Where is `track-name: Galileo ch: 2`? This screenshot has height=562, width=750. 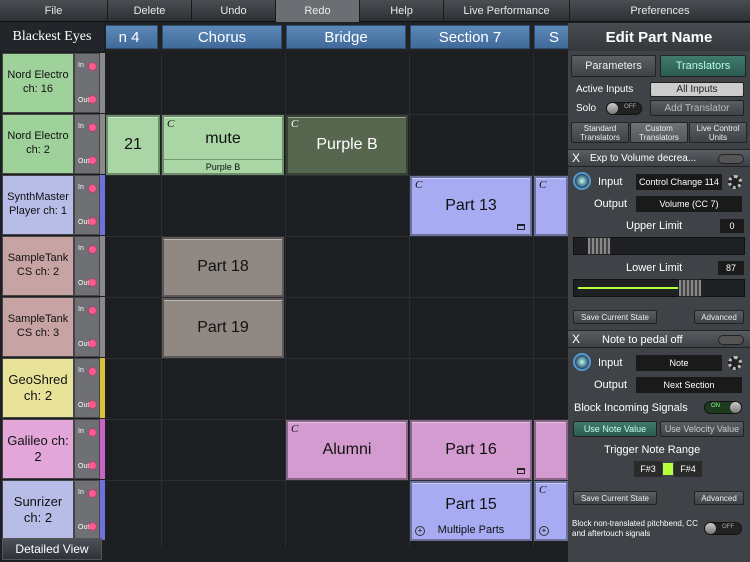
track-name: Galileo ch: 2 is located at coordinates (38, 449).